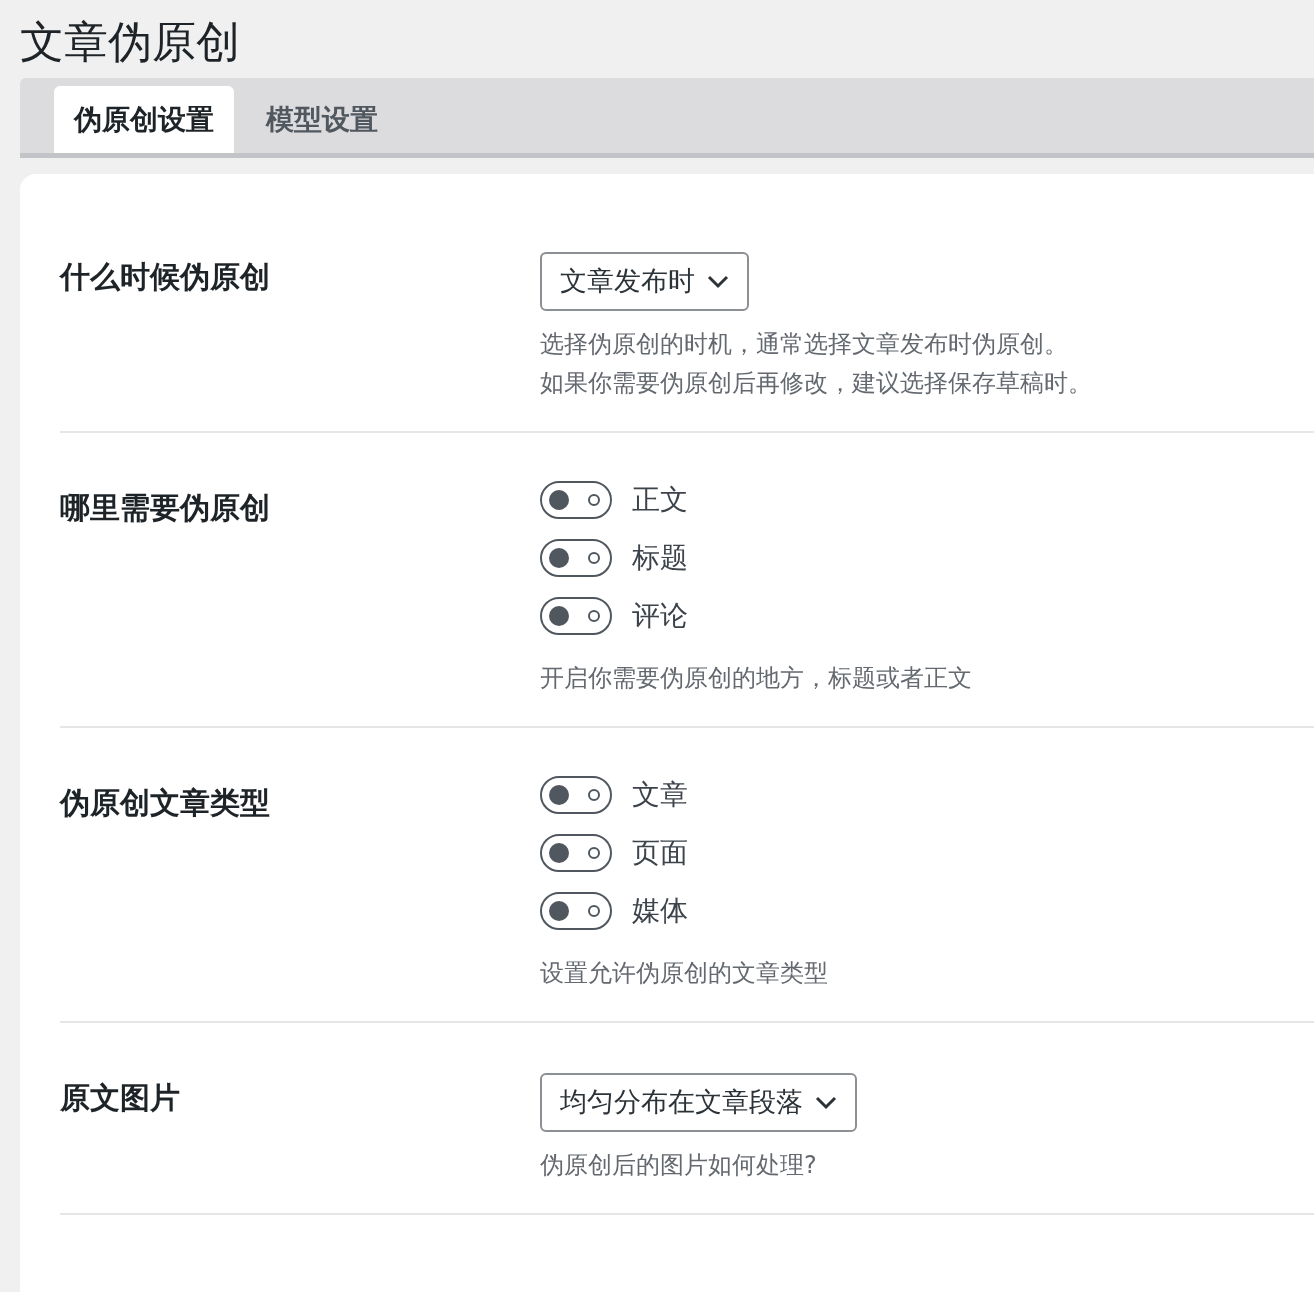  I want to click on dropdown-select: 均匀分布在文章段落, so click(698, 1102).